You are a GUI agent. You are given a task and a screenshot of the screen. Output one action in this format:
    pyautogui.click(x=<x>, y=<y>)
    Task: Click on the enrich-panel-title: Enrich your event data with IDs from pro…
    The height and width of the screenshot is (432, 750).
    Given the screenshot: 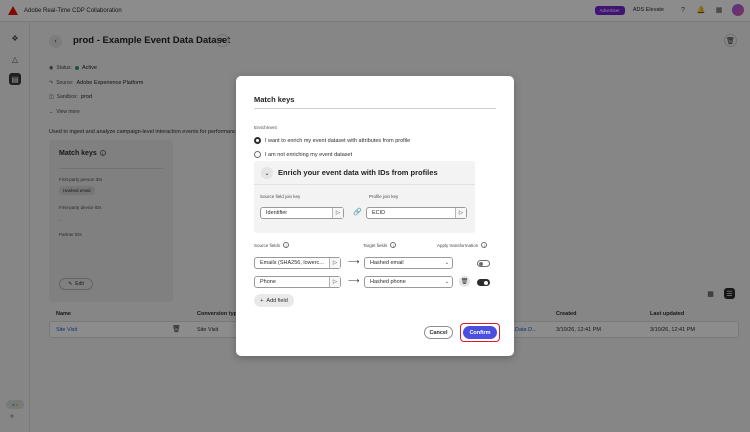 What is the action you would take?
    pyautogui.click(x=358, y=172)
    